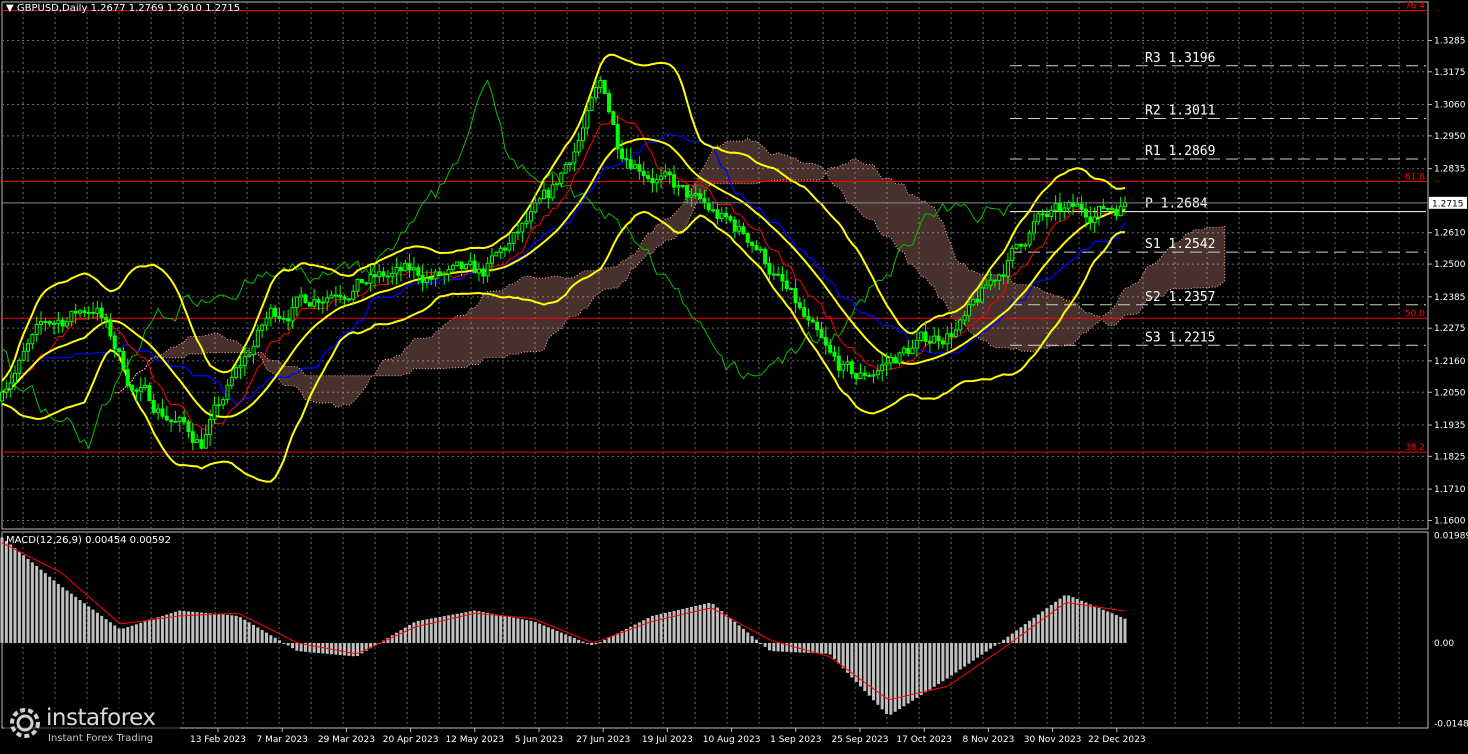  What do you see at coordinates (988, 740) in the screenshot?
I see `time-tick-label: 8 Nov 2023` at bounding box center [988, 740].